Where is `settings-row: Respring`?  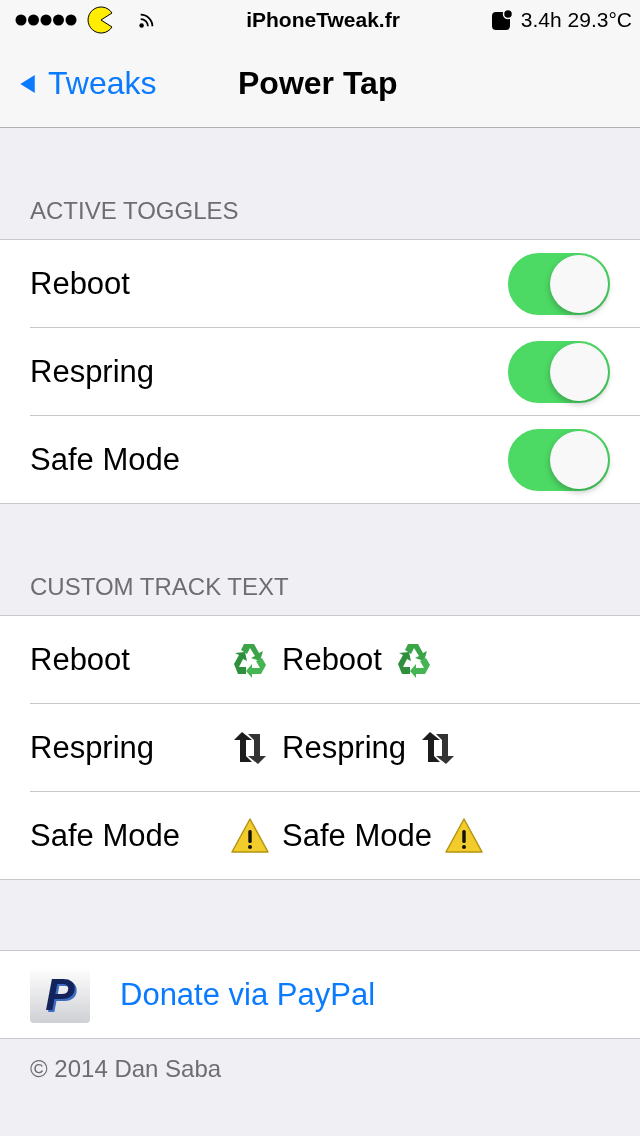 settings-row: Respring is located at coordinates (320, 371).